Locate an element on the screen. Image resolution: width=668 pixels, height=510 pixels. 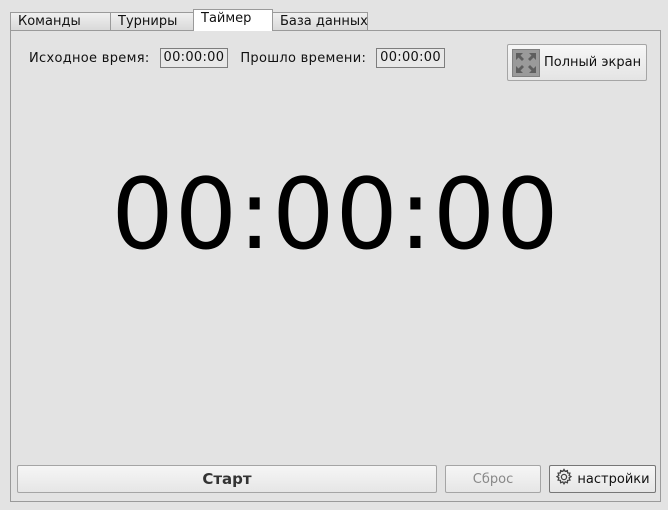
elapsed-time-field: 00:00:00 is located at coordinates (410, 58).